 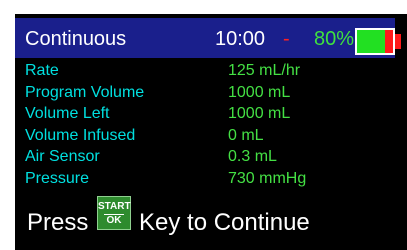 What do you see at coordinates (210, 157) in the screenshot?
I see `parameter-row-air-sensor: Air Sensor 0.3 mL` at bounding box center [210, 157].